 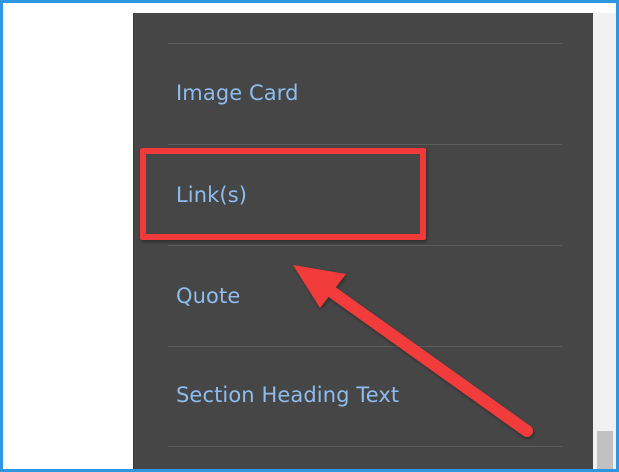 I want to click on scrollbar-thumb, so click(x=605, y=450).